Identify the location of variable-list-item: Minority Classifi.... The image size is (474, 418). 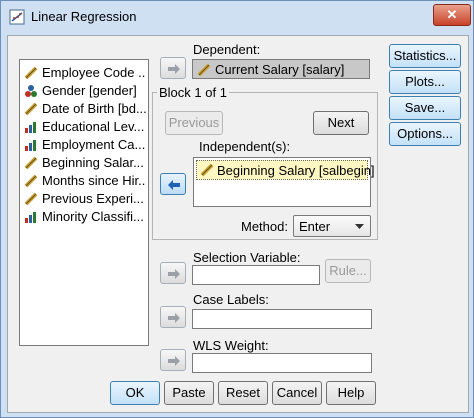
(85, 217).